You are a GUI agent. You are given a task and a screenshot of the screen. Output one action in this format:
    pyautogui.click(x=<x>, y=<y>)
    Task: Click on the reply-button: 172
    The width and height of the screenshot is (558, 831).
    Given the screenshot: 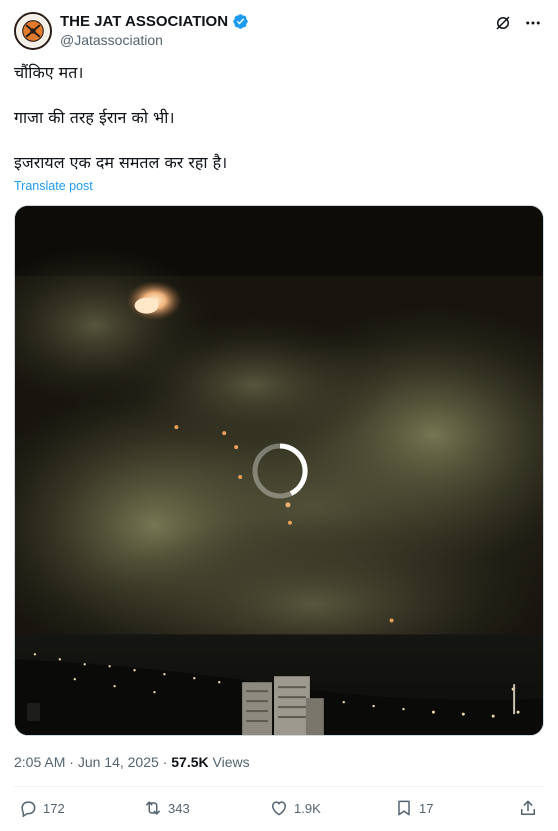 What is the action you would take?
    pyautogui.click(x=41, y=808)
    